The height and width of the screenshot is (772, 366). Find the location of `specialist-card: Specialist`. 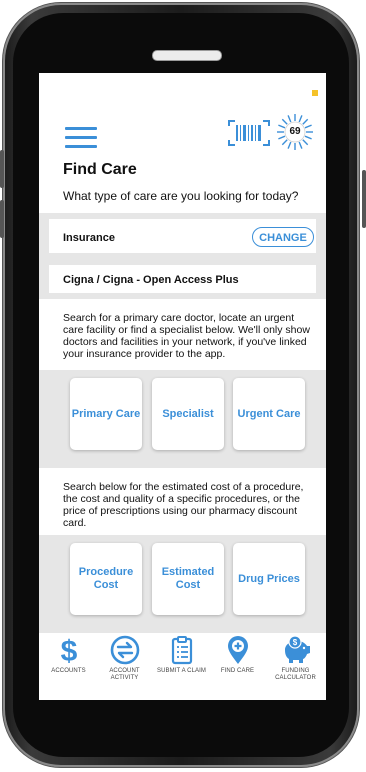

specialist-card: Specialist is located at coordinates (188, 414).